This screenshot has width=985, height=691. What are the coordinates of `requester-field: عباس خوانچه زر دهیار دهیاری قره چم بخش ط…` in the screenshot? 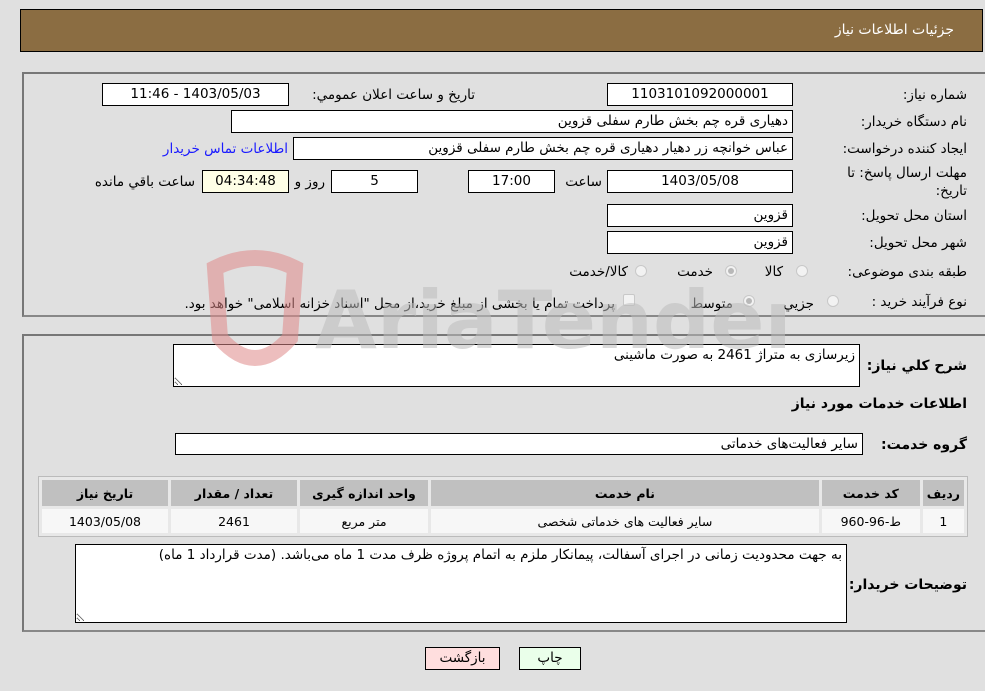 It's located at (543, 148).